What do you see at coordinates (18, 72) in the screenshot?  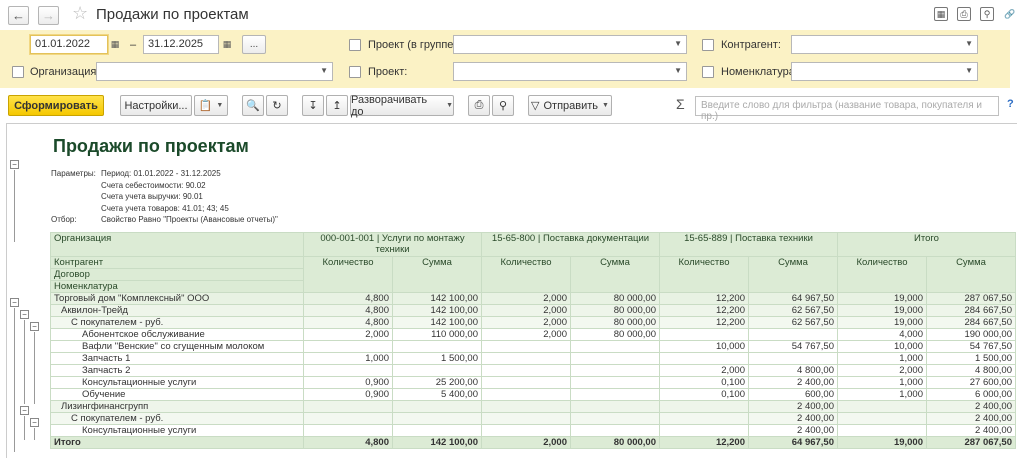 I see `org-checkbox` at bounding box center [18, 72].